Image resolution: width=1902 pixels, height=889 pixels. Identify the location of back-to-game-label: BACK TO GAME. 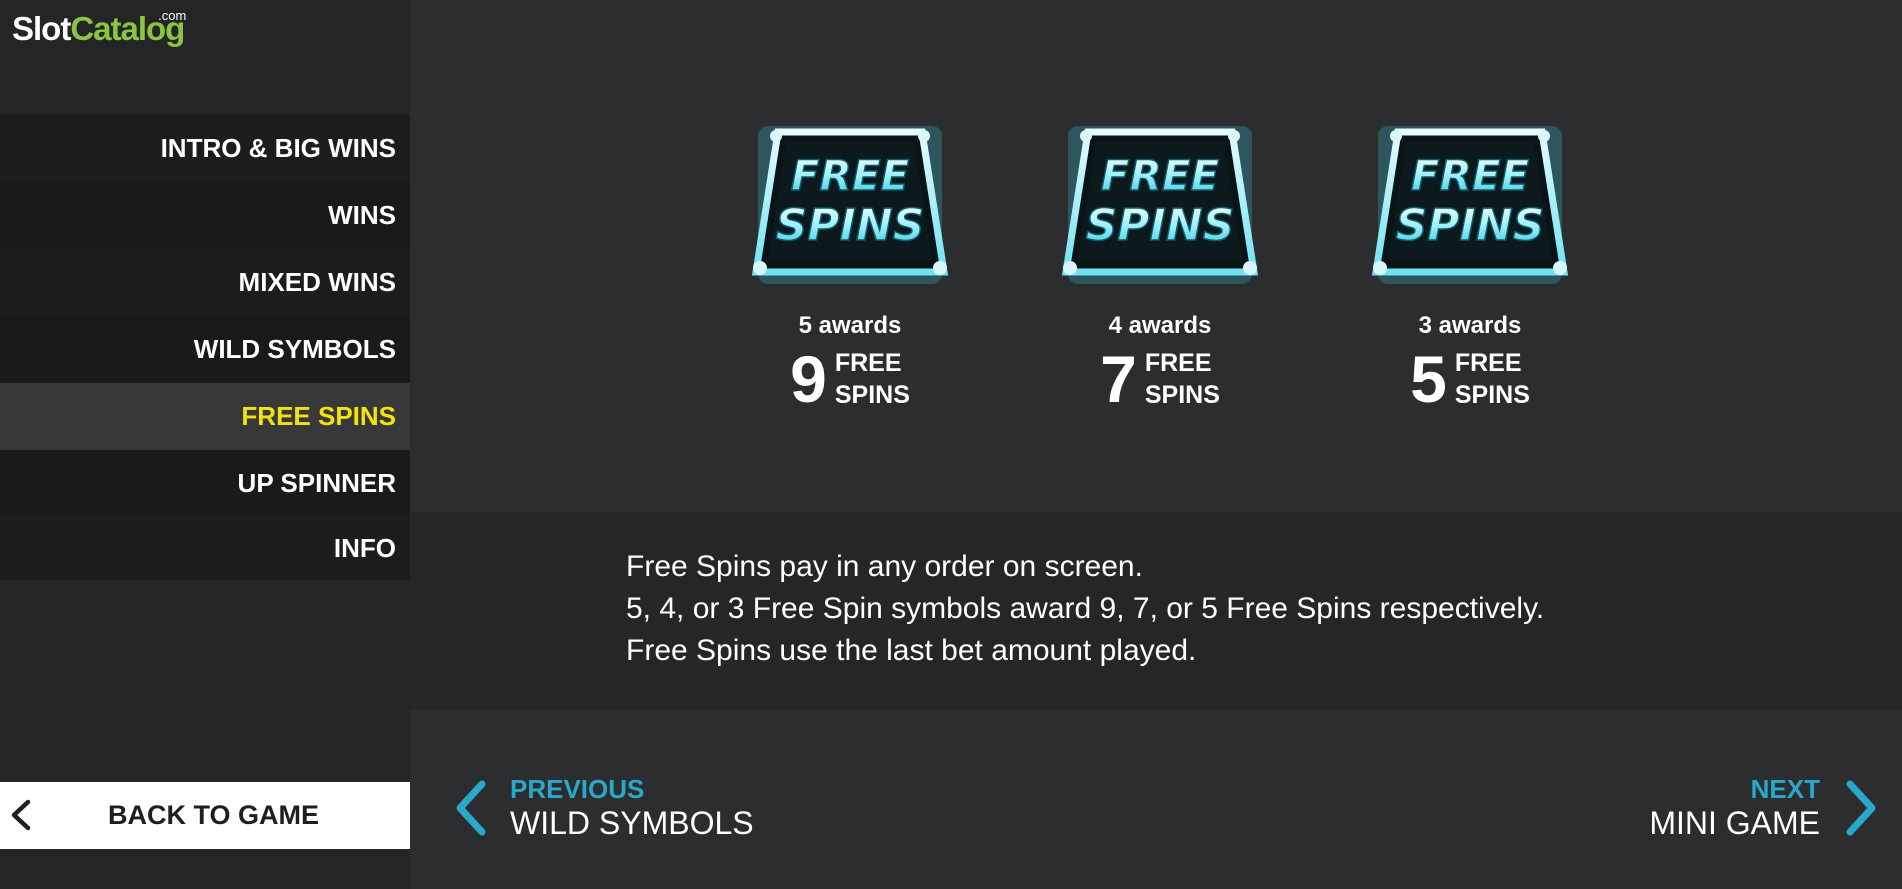
(214, 815).